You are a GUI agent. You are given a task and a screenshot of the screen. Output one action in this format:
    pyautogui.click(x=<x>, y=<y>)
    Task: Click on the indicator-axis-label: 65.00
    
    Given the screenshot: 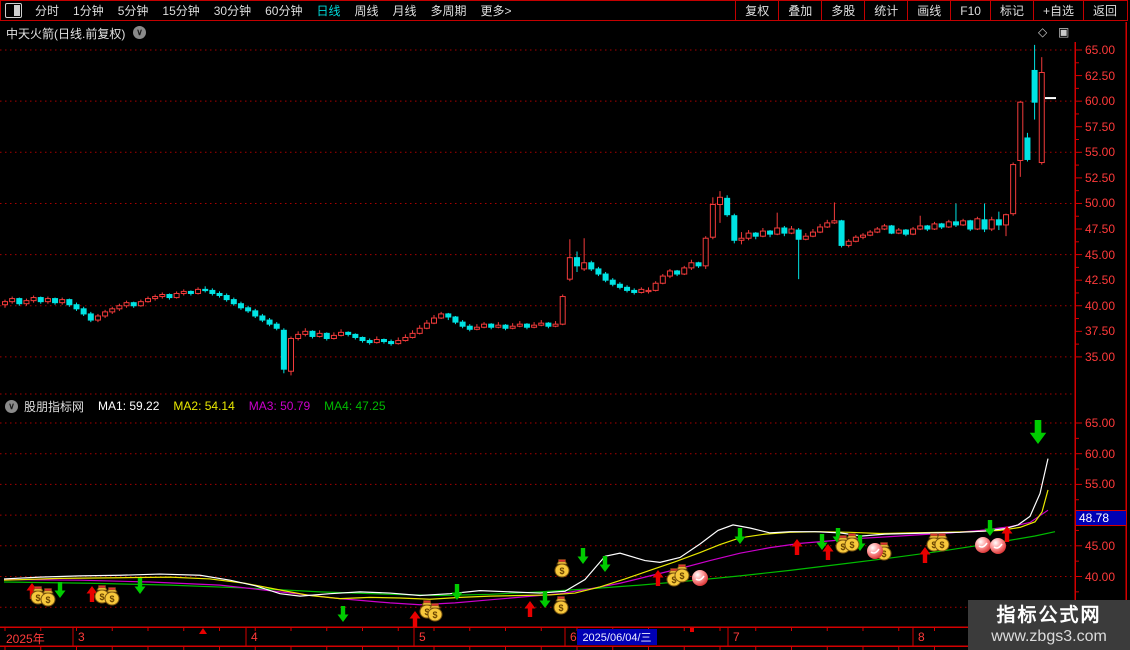 What is the action you would take?
    pyautogui.click(x=1100, y=423)
    